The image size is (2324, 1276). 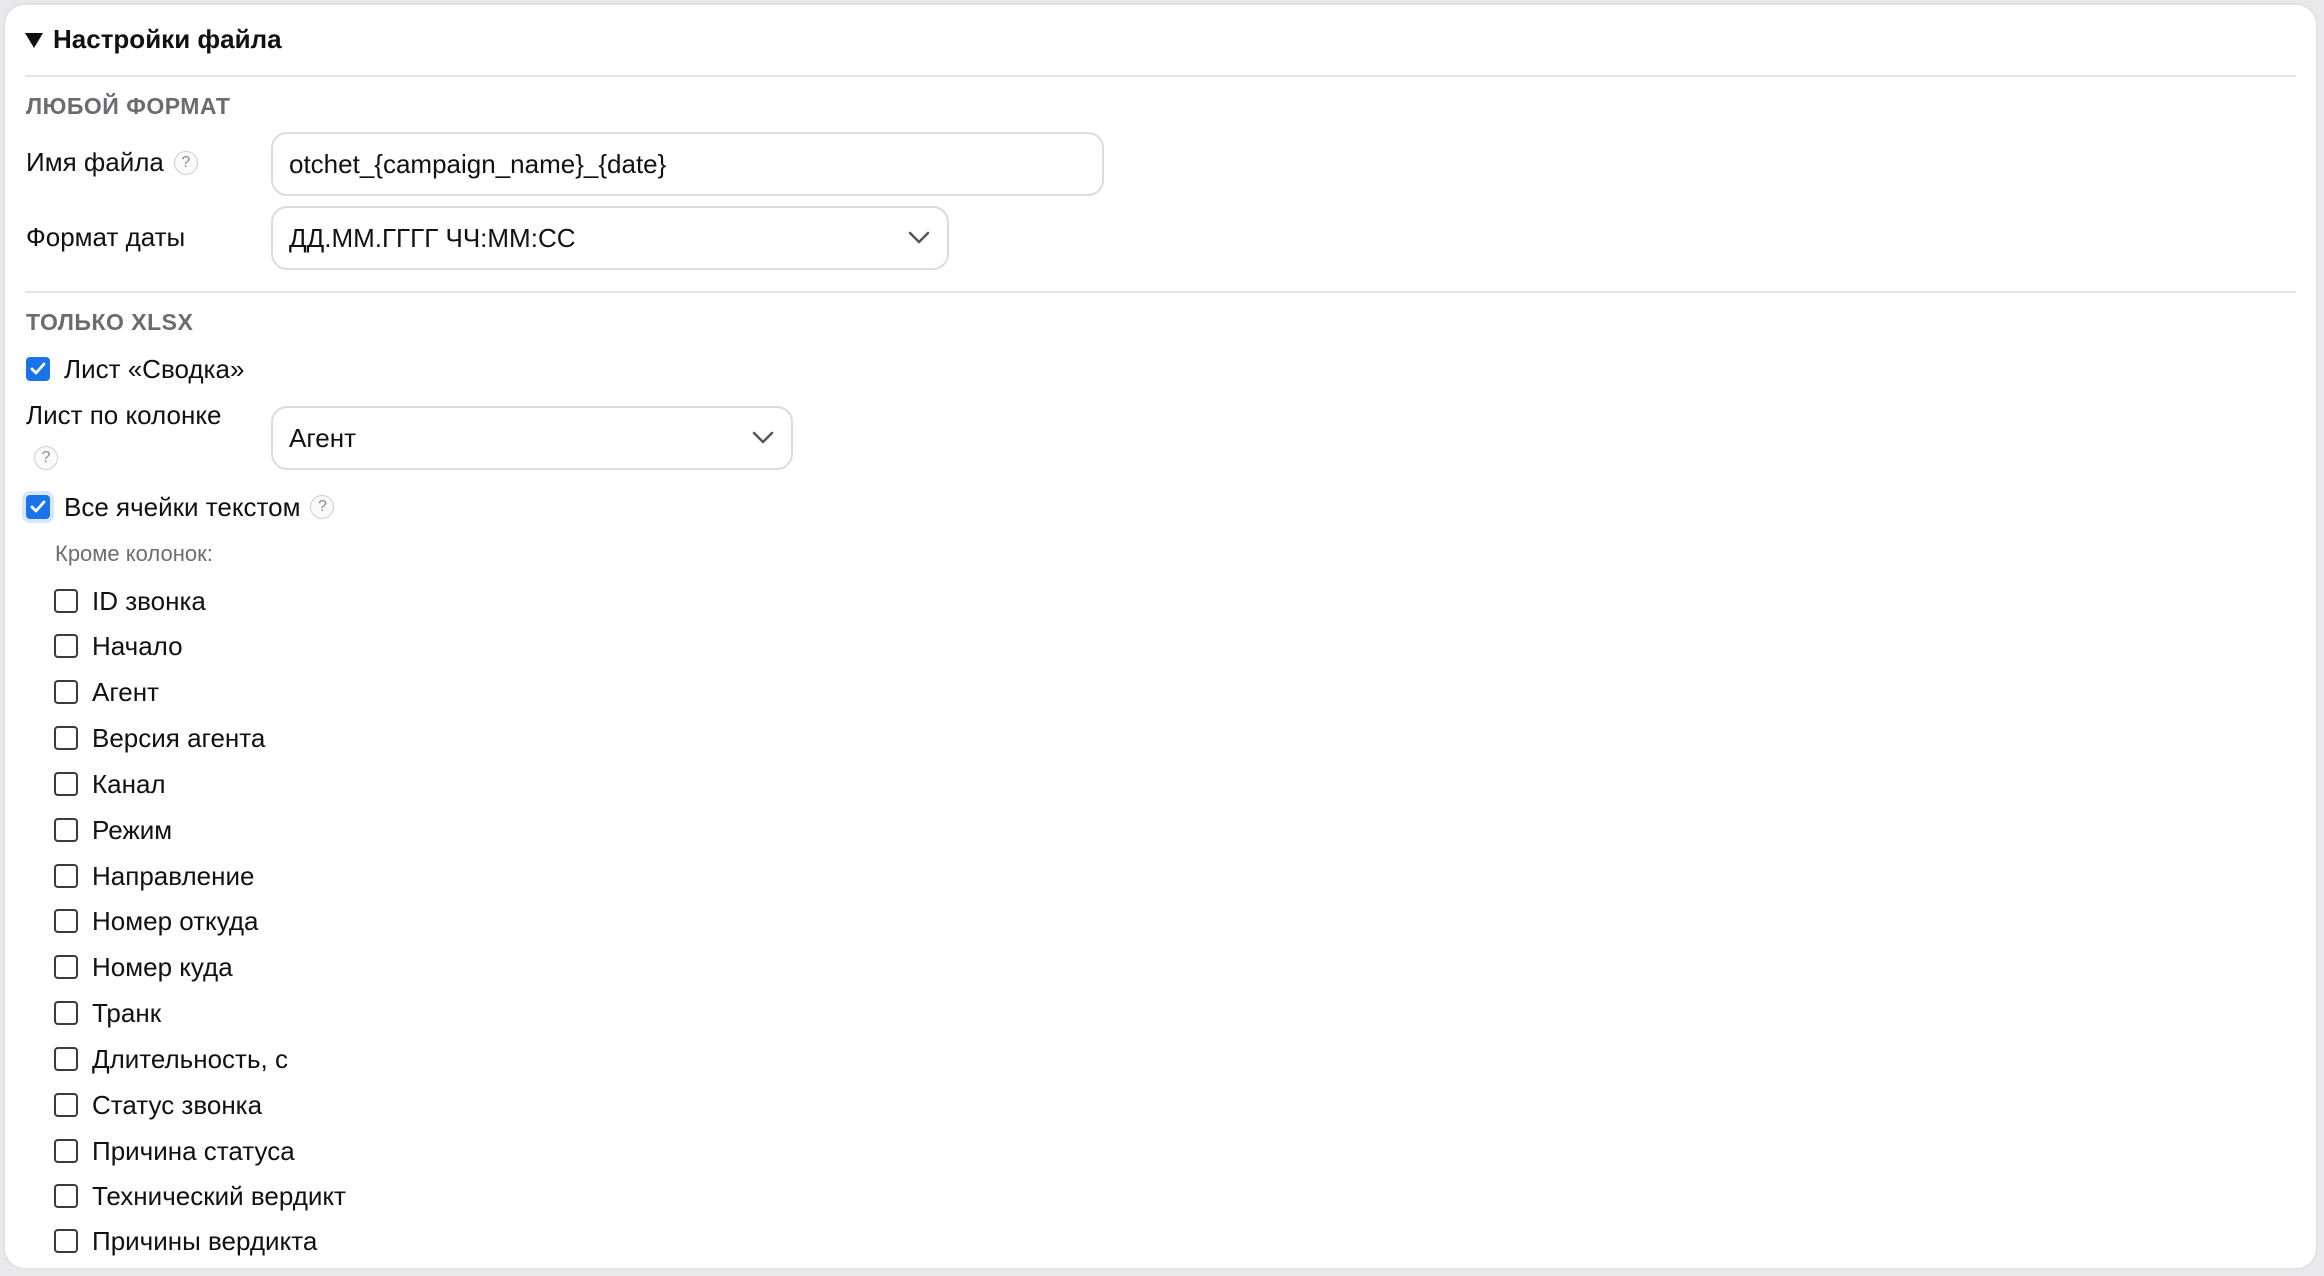 What do you see at coordinates (34, 40) in the screenshot?
I see `triangle-down-icon` at bounding box center [34, 40].